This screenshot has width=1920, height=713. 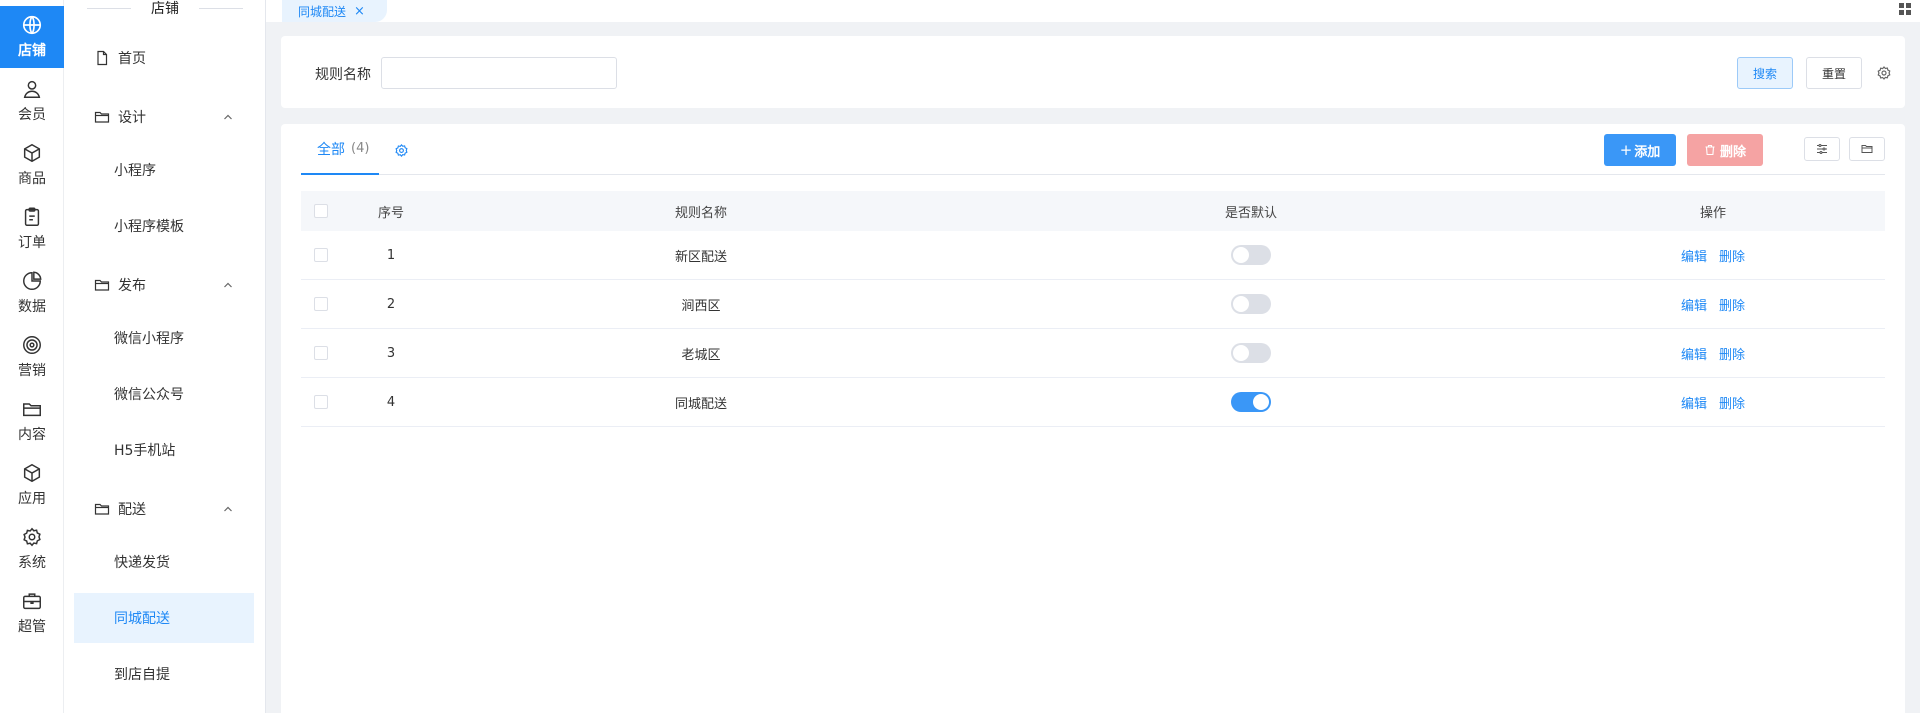 I want to click on sidebar-item-city-delivery: 同城配送, so click(x=164, y=618).